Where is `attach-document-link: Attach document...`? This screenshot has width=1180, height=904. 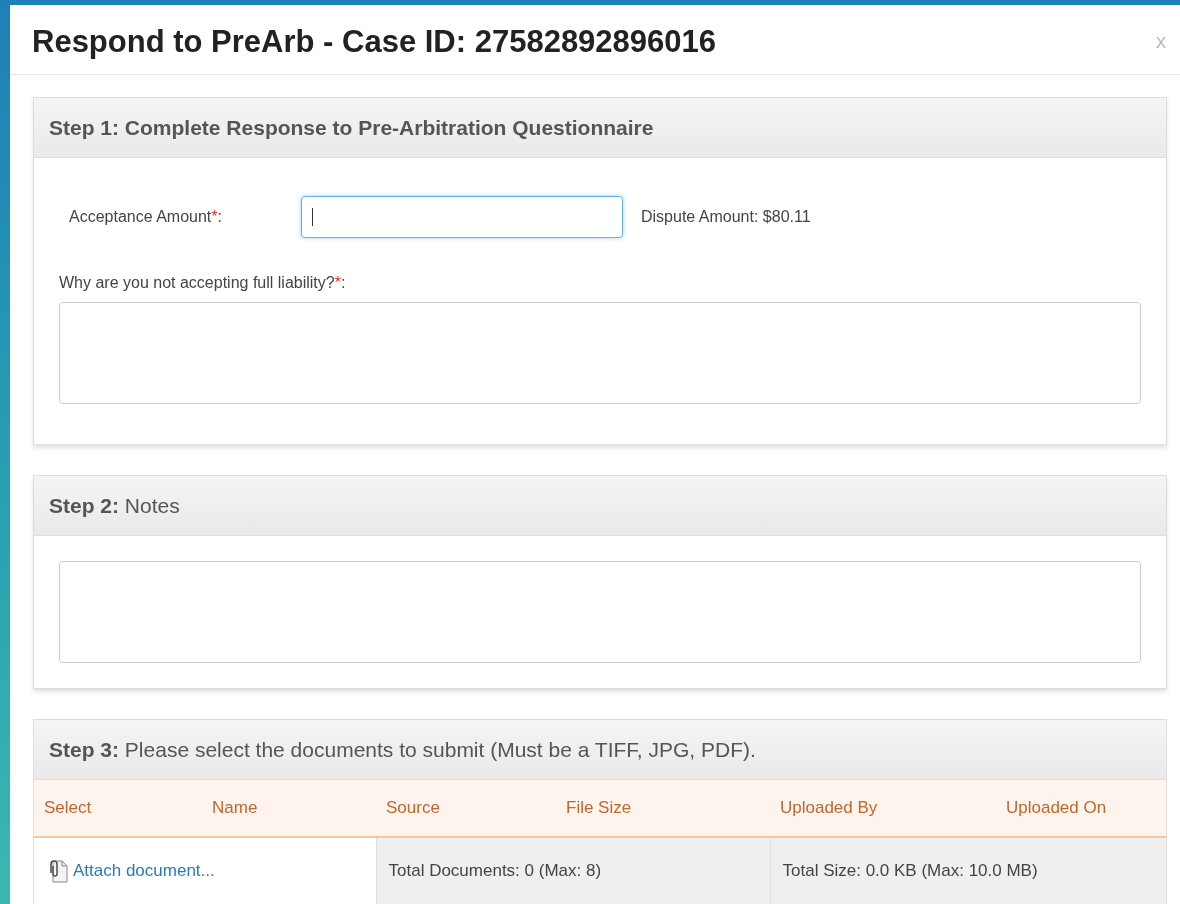
attach-document-link: Attach document... is located at coordinates (144, 871).